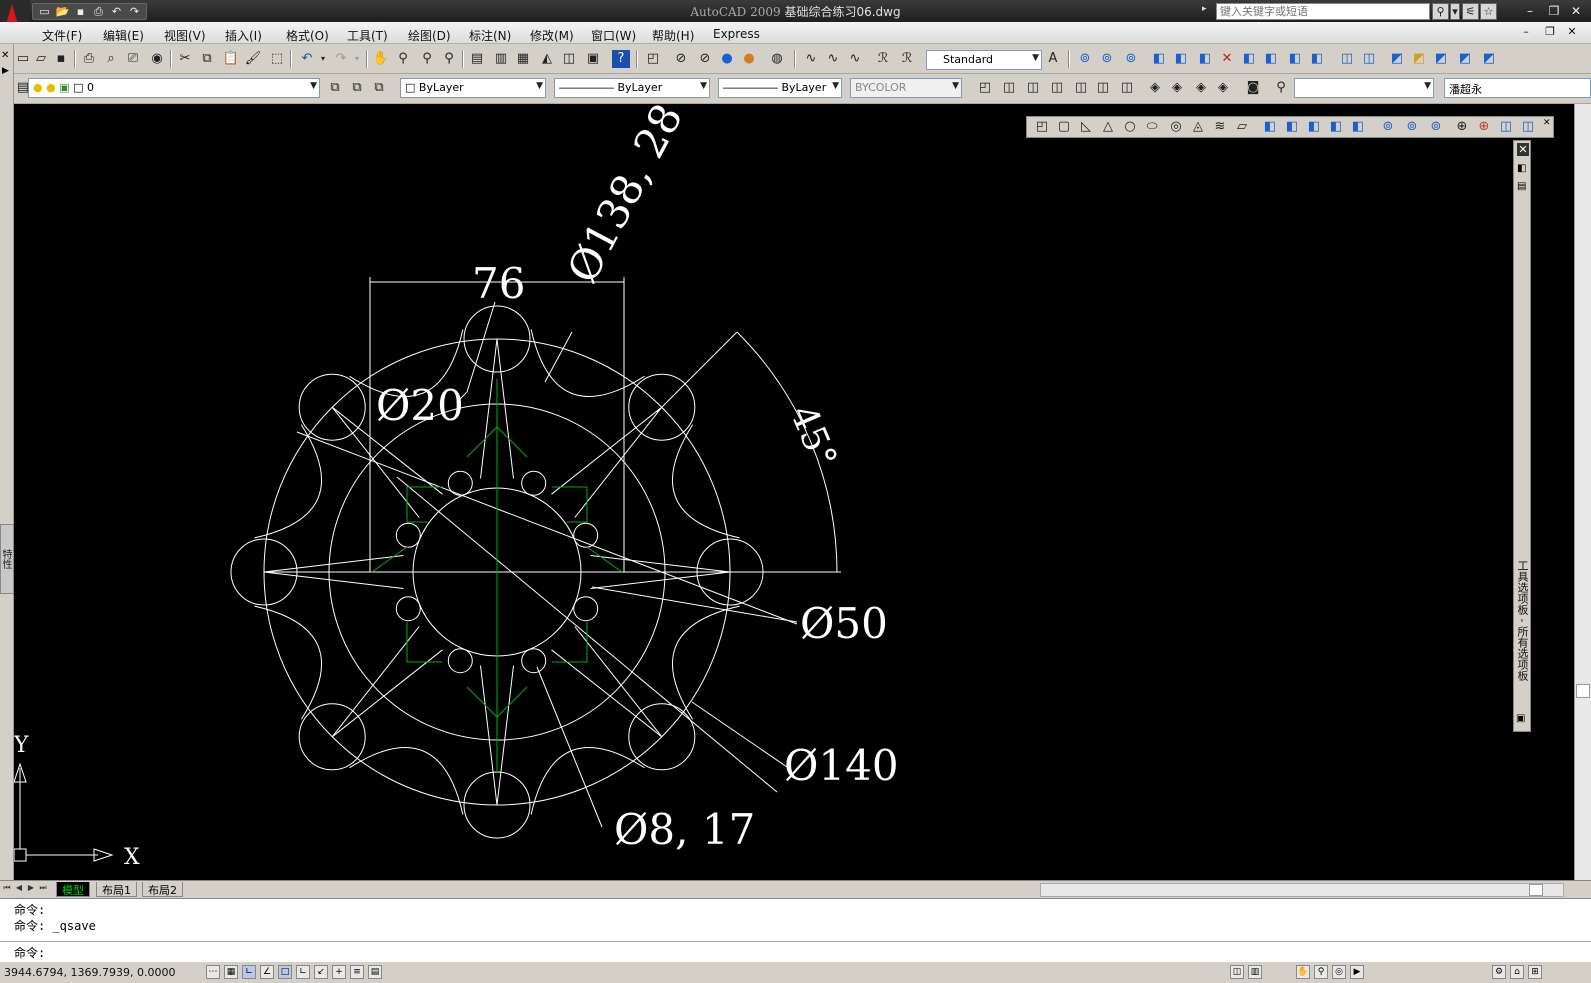 Image resolution: width=1591 pixels, height=983 pixels. What do you see at coordinates (1576, 11) in the screenshot?
I see `close-icon: ✕` at bounding box center [1576, 11].